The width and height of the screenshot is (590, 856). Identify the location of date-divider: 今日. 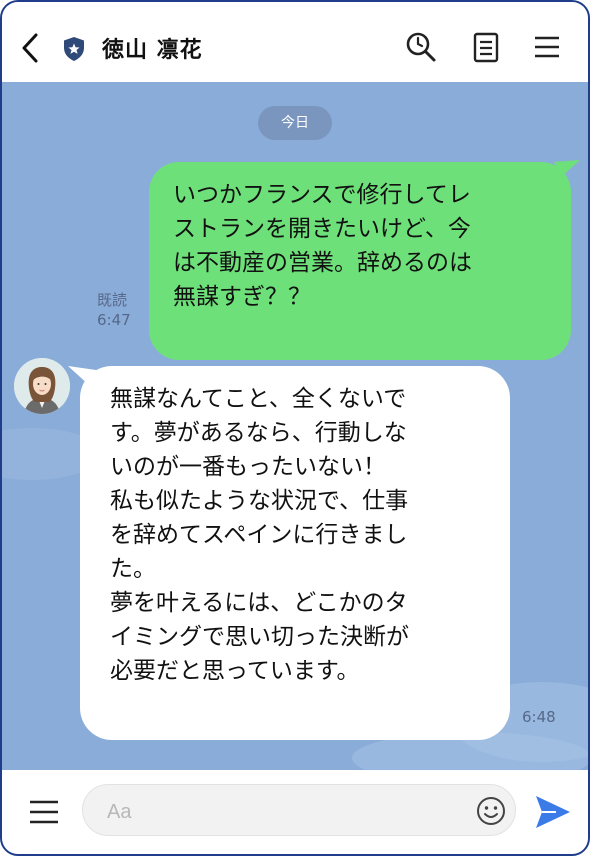
(295, 123).